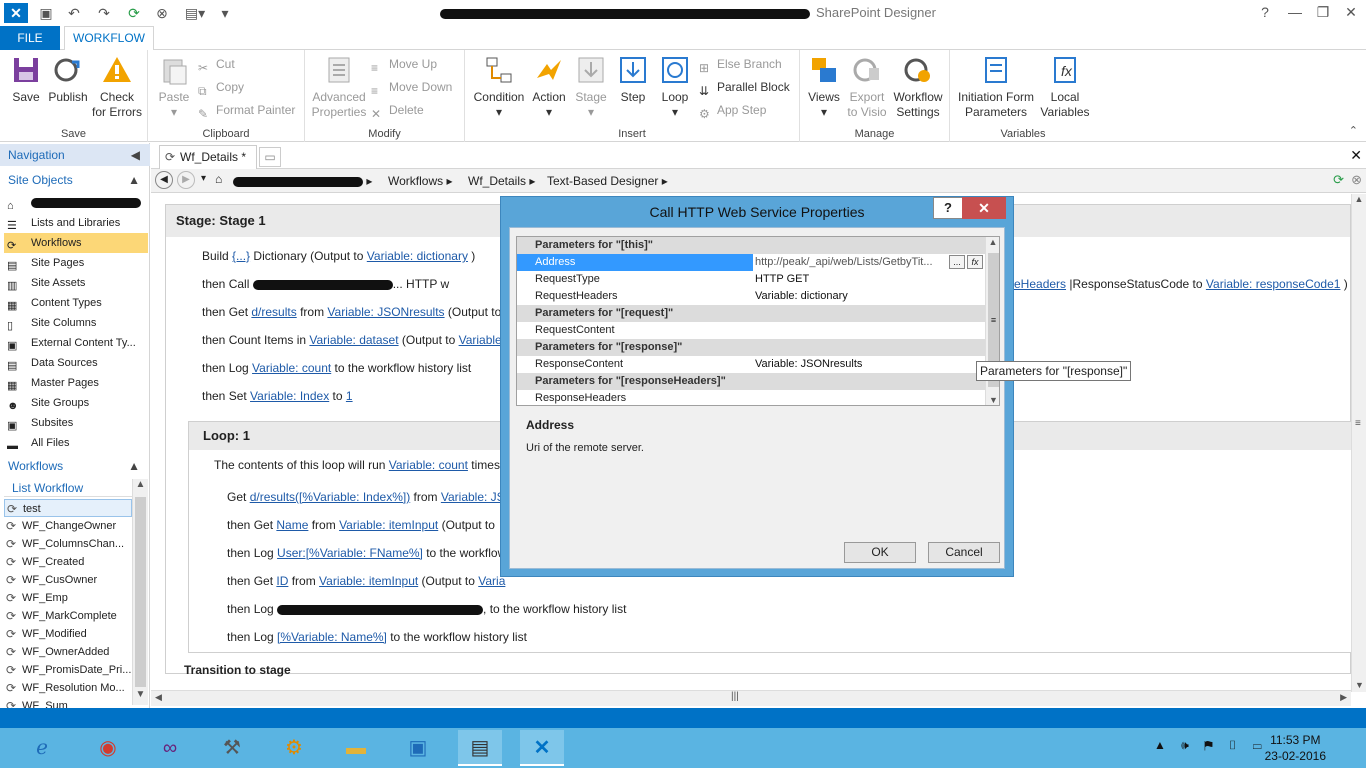  What do you see at coordinates (420, 181) in the screenshot?
I see `breadcrumb-workflows: Workflows ▸` at bounding box center [420, 181].